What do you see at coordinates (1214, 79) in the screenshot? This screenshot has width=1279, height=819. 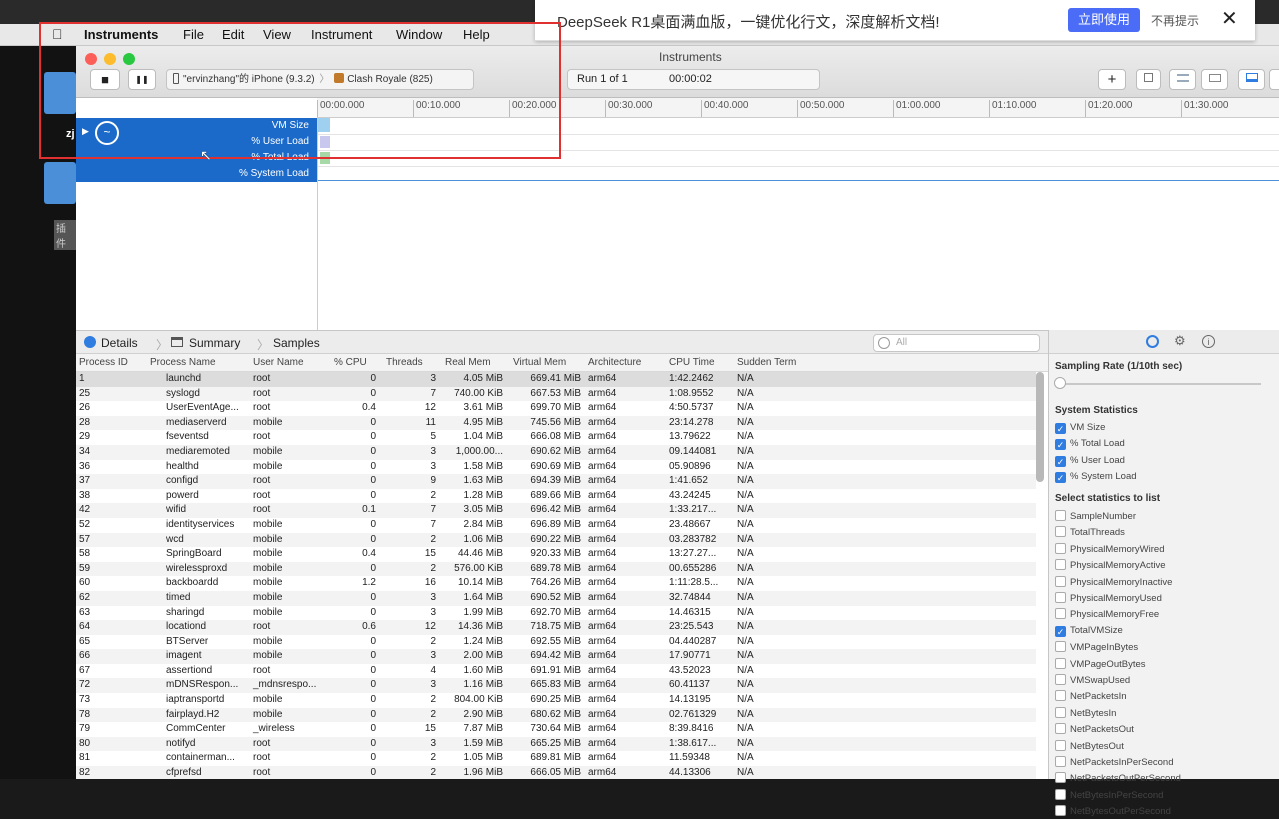 I see `grid-view-icon` at bounding box center [1214, 79].